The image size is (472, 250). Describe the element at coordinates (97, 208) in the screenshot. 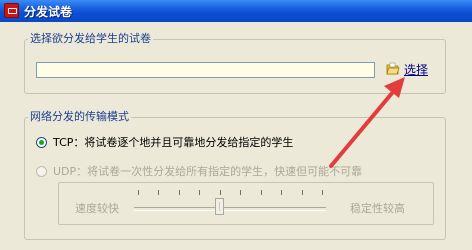

I see `slider-left-label: 速度较快` at that location.